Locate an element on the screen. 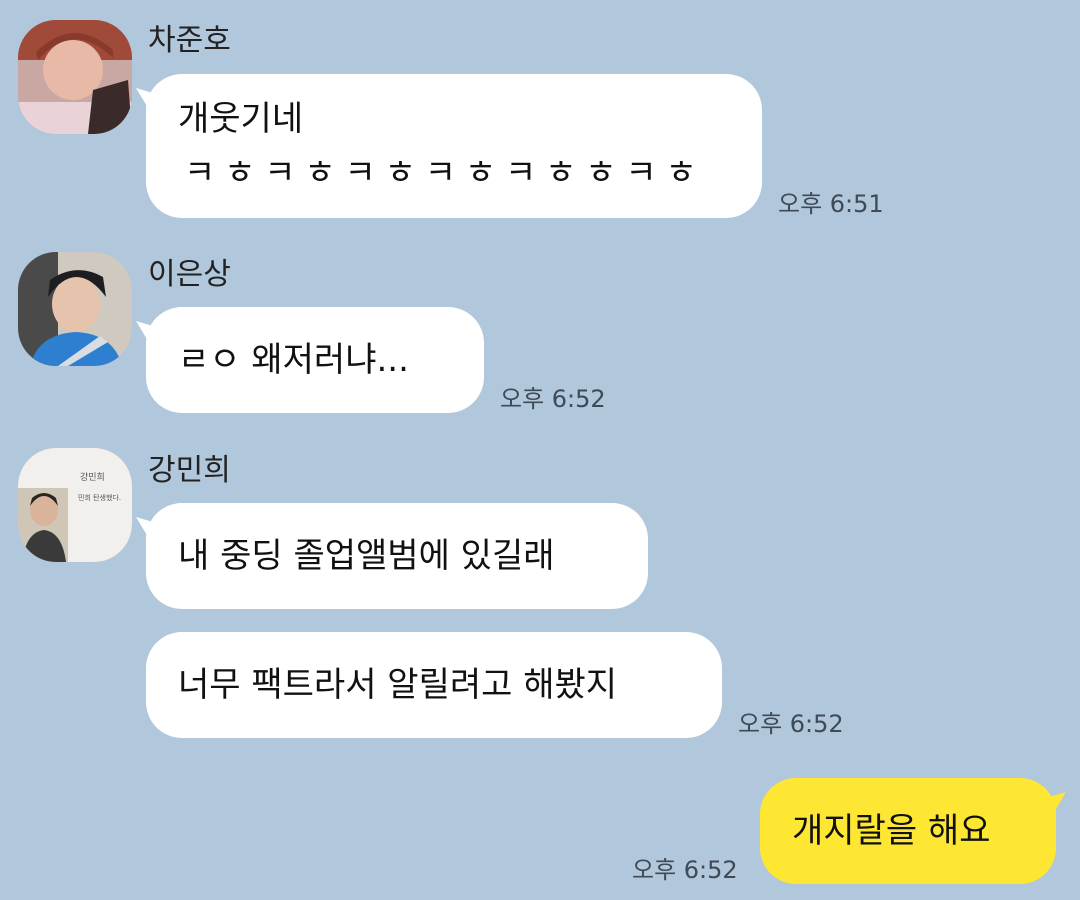  message-text: 내 중딩 졸업앨범에 있길래 is located at coordinates (366, 555).